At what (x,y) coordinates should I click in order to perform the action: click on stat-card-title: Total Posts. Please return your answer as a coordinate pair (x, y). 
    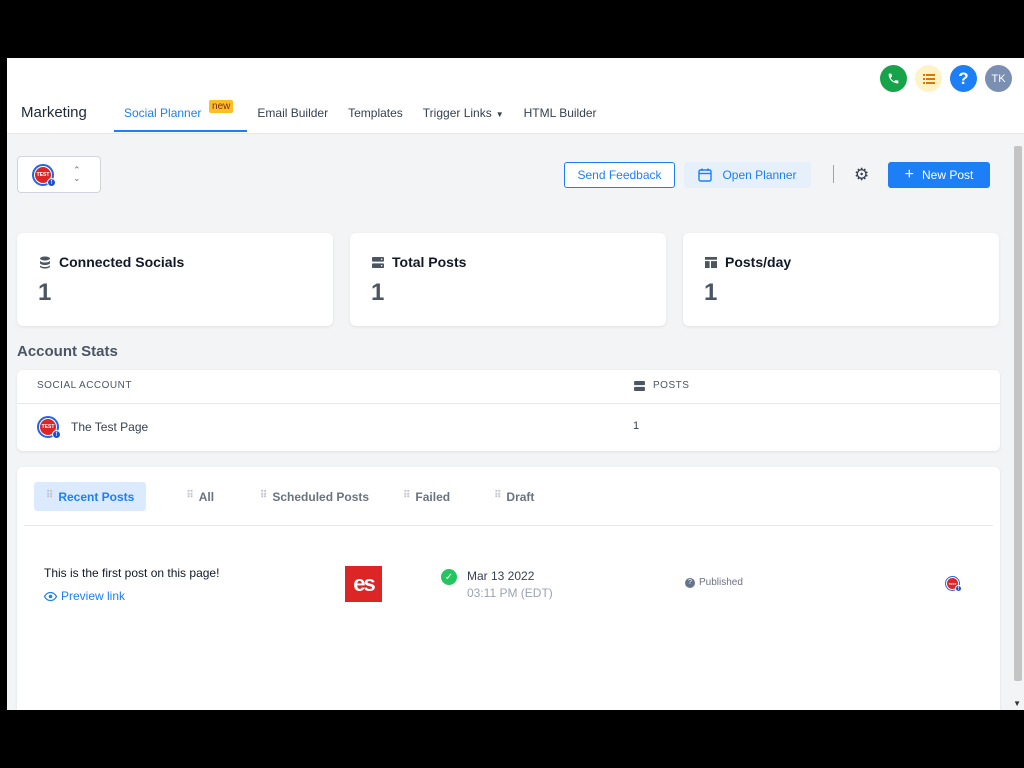
    Looking at the image, I should click on (419, 262).